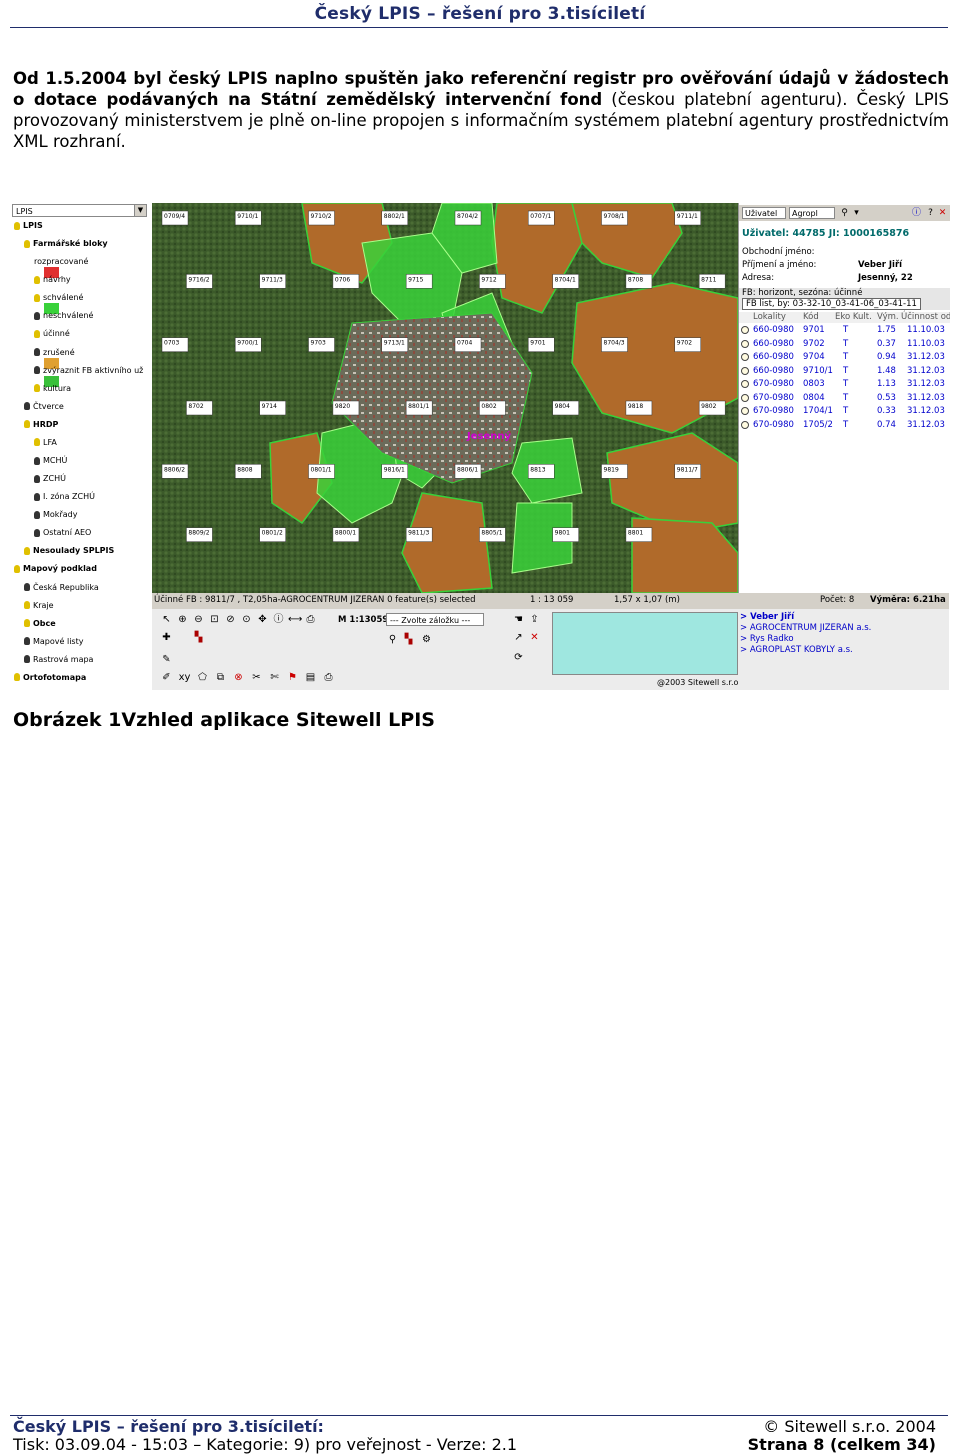  Describe the element at coordinates (844, 331) in the screenshot. I see `table-row: 660-0980 9701 T 1.75 11.10.03` at that location.